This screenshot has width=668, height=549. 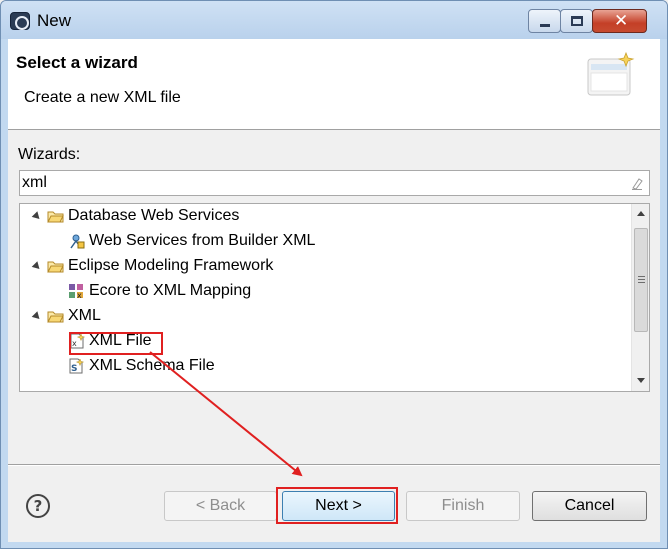 What do you see at coordinates (84, 315) in the screenshot?
I see `tree-item-label: XML` at bounding box center [84, 315].